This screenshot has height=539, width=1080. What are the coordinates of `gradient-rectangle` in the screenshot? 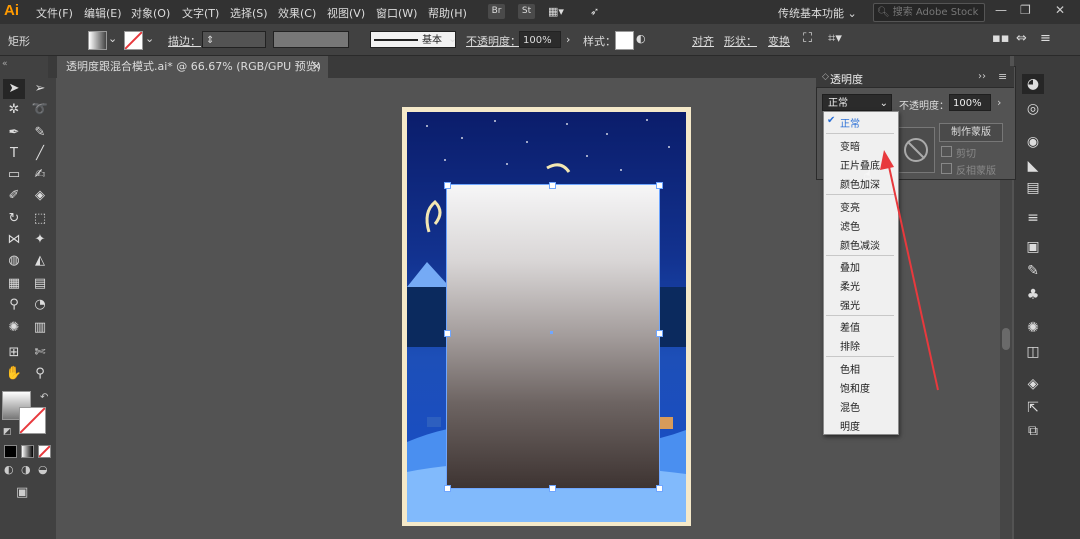 It's located at (553, 336).